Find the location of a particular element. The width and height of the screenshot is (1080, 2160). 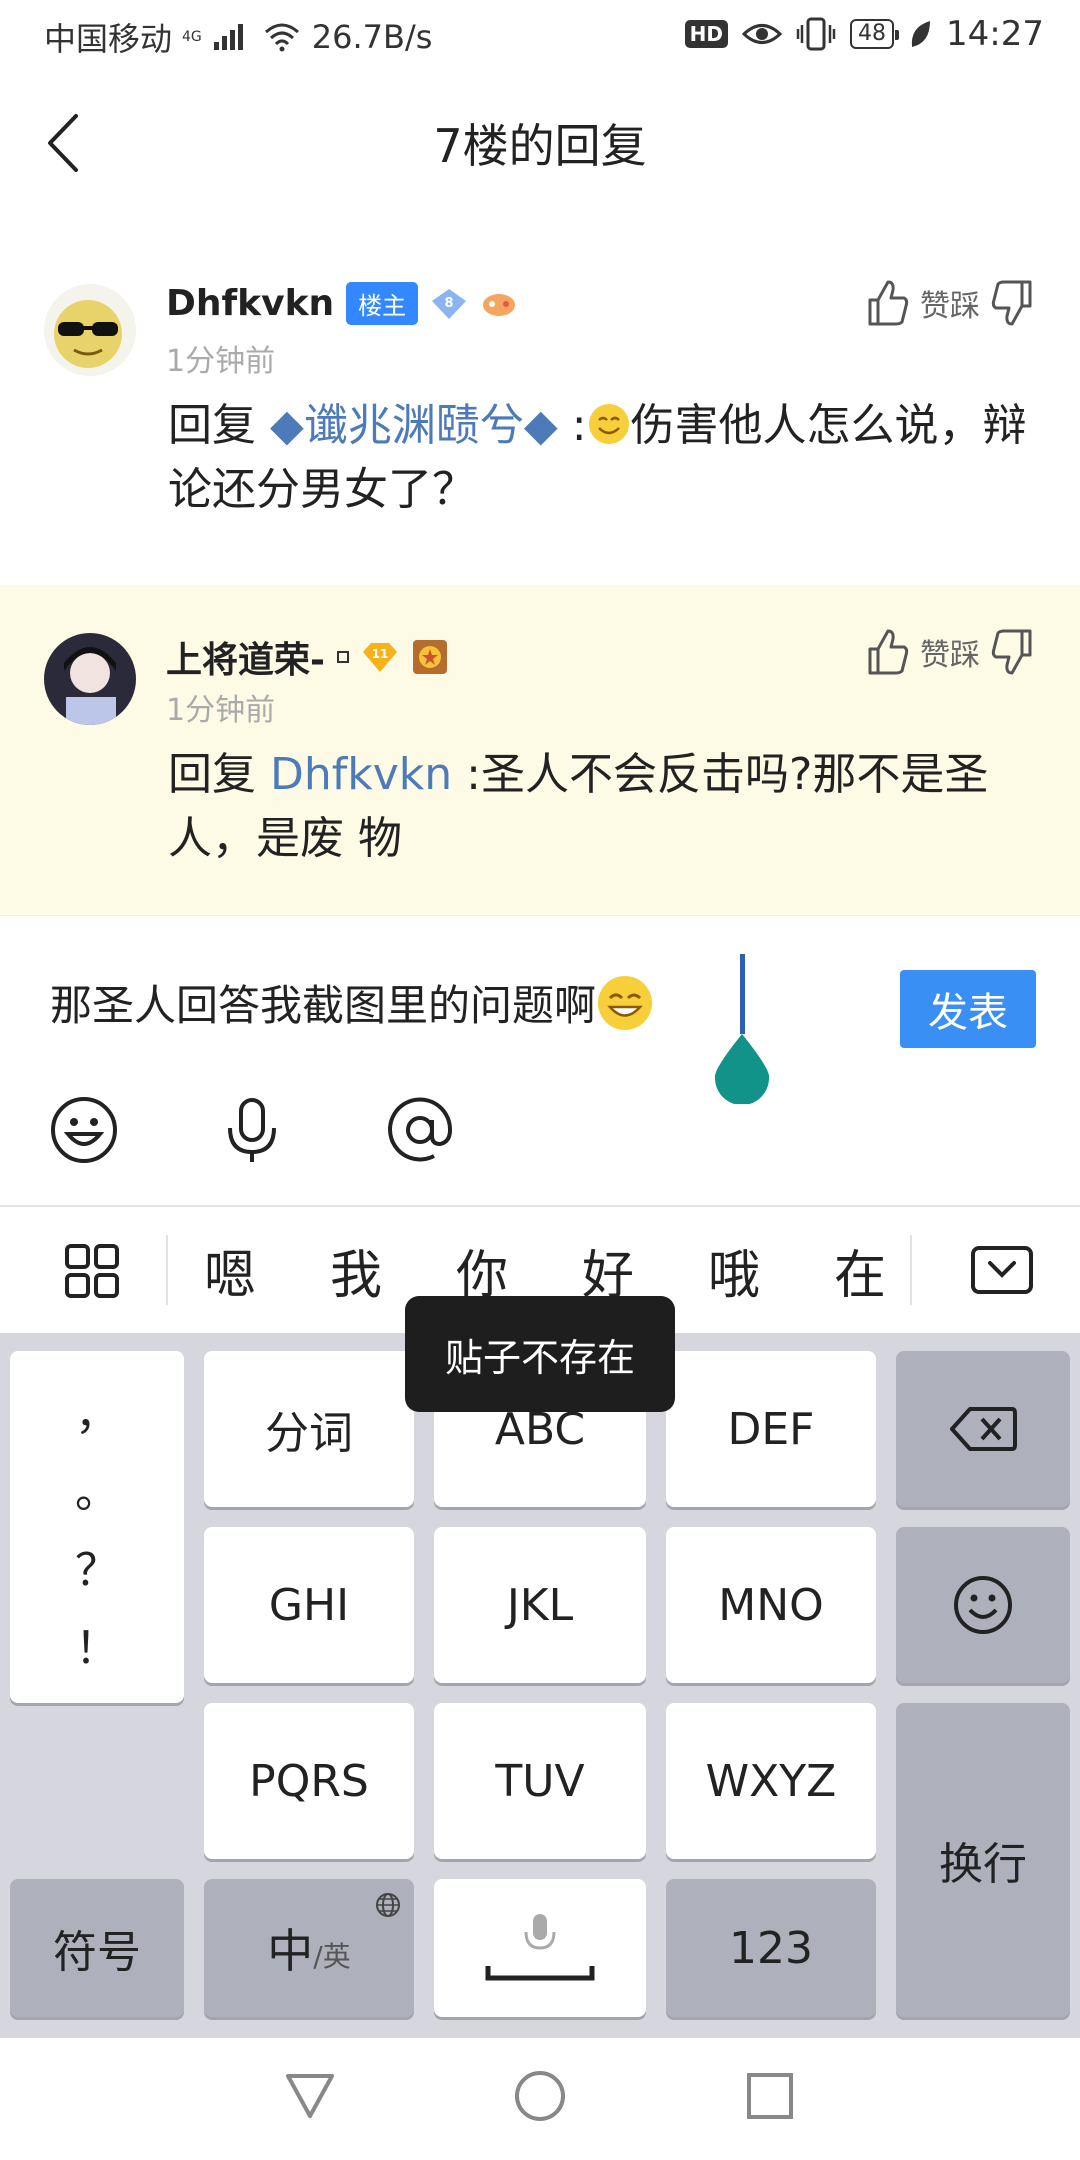

username: Dhfkvkn is located at coordinates (250, 303).